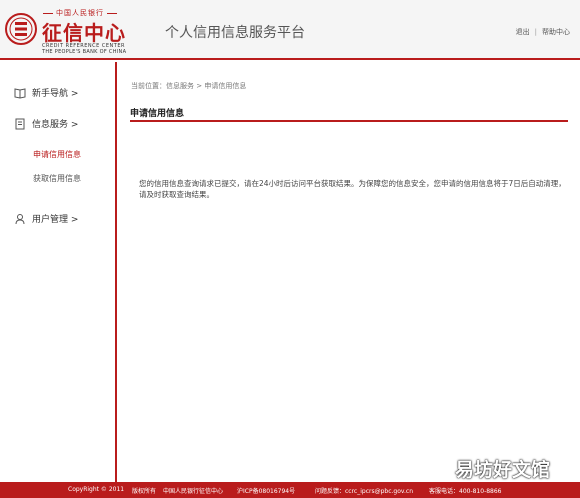 This screenshot has width=580, height=498. Describe the element at coordinates (55, 125) in the screenshot. I see `nav-credit-service-label: 信息服务 >` at that location.